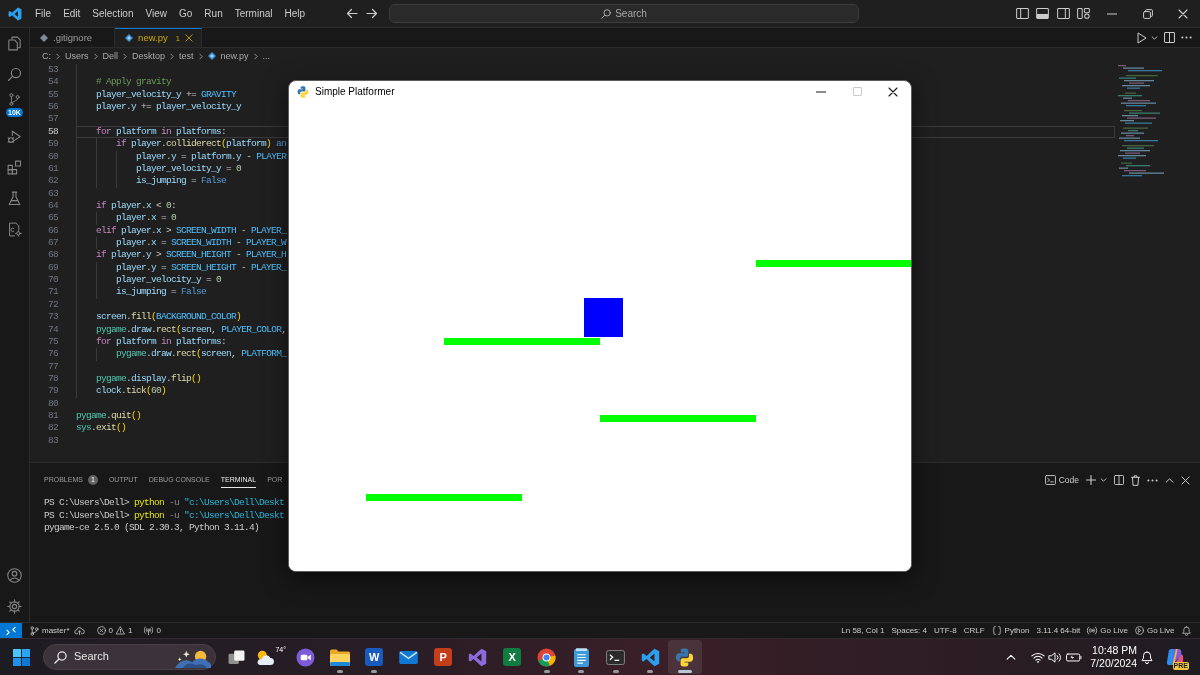  Describe the element at coordinates (186, 13) in the screenshot. I see `menu-item: Go` at that location.